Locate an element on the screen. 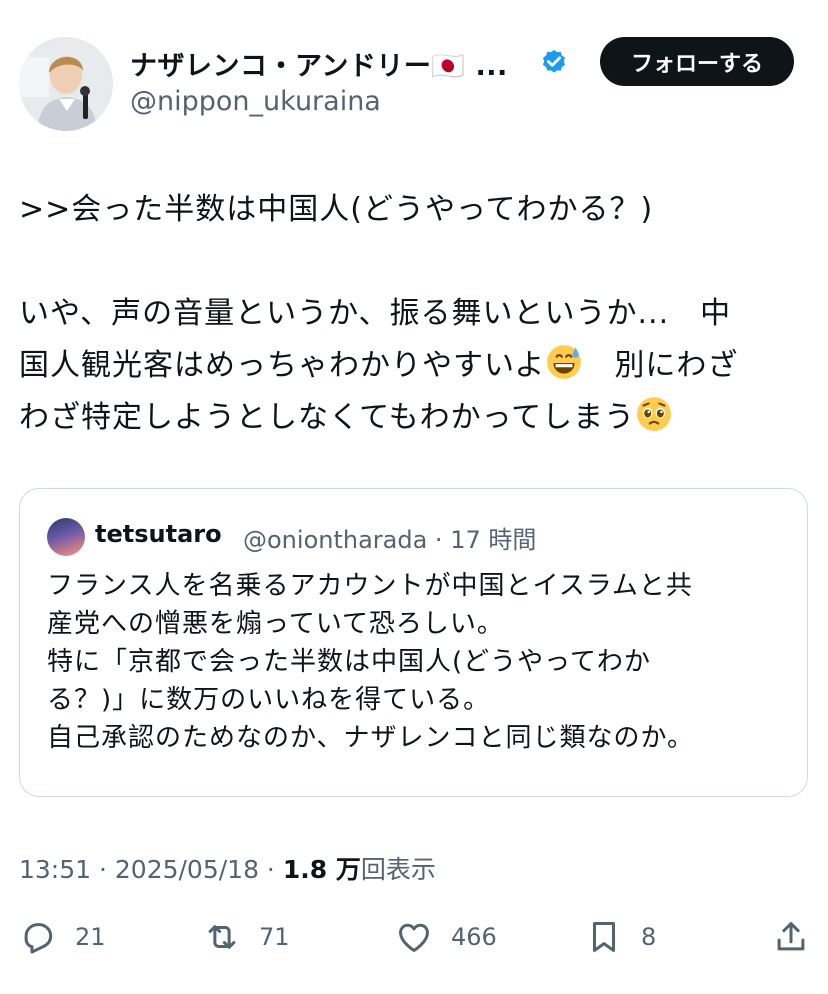 The width and height of the screenshot is (828, 994). follow-button: フォローする is located at coordinates (697, 61).